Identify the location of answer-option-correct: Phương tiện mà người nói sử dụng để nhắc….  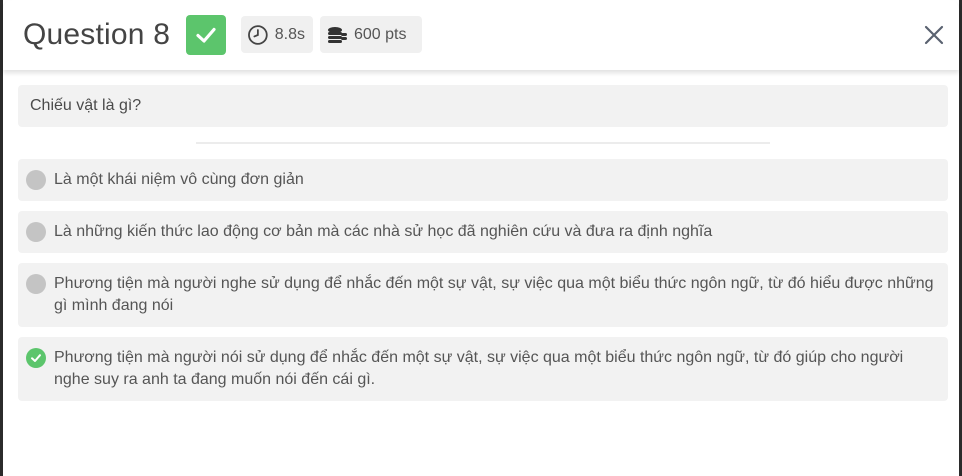
(483, 369).